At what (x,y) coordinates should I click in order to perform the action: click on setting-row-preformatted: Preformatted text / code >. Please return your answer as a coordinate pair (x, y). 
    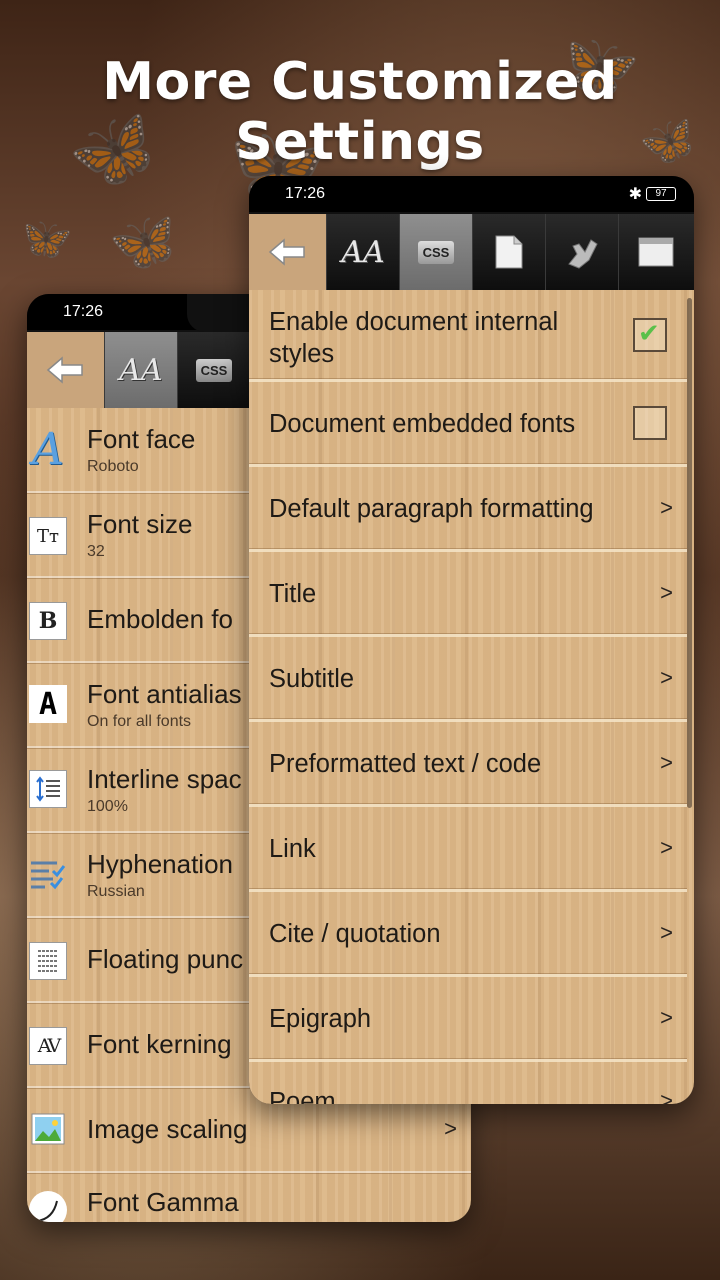
    Looking at the image, I should click on (468, 764).